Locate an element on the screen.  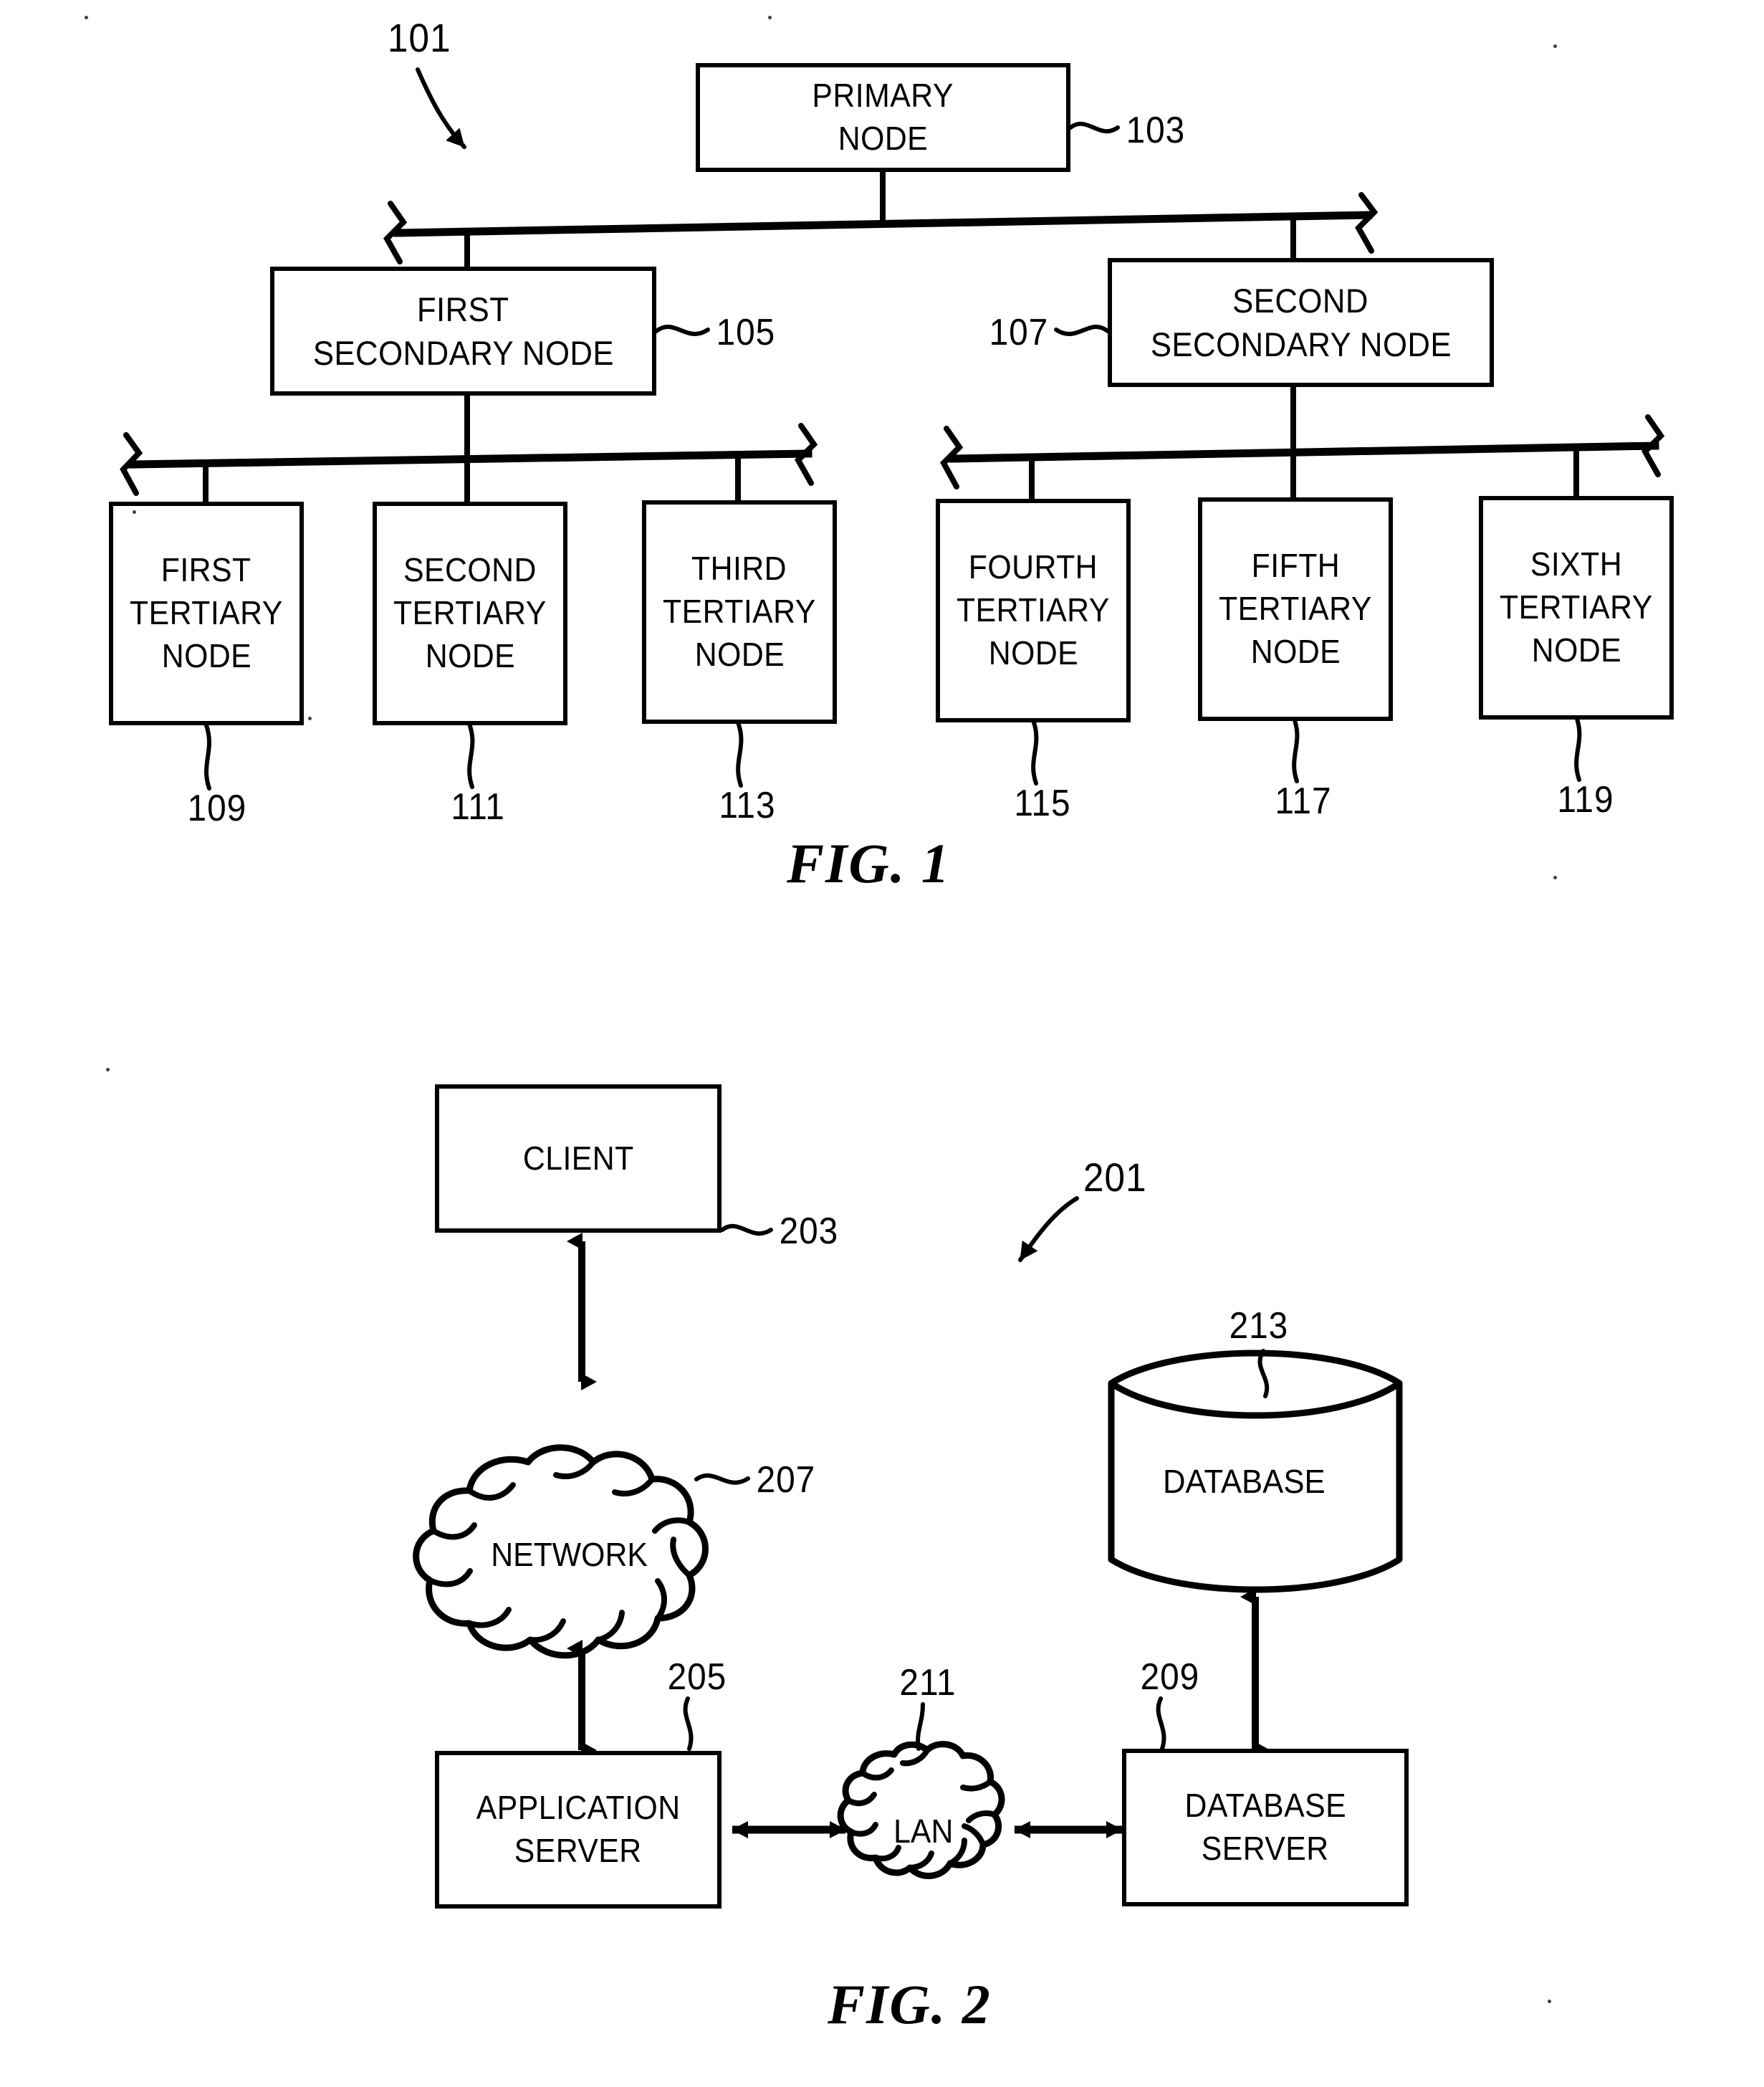
first-tertiary-node-line-1: FIRST is located at coordinates (206, 570).